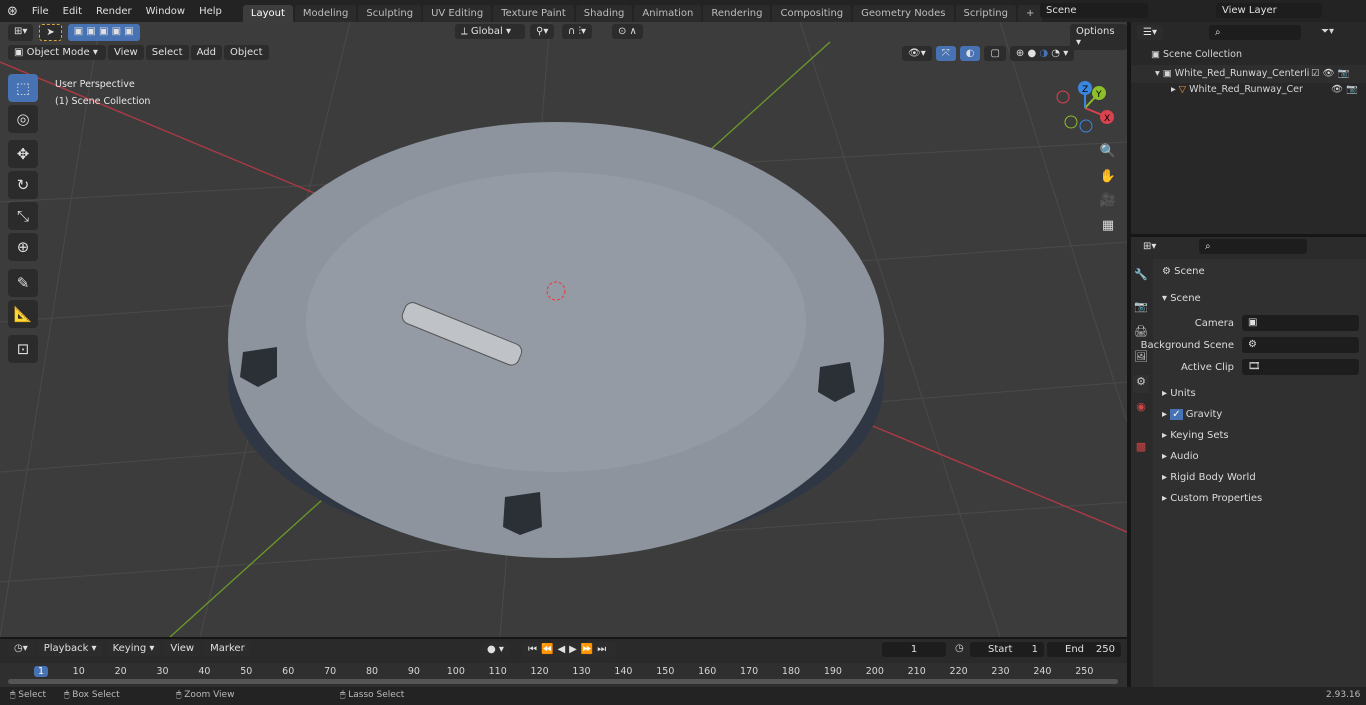 This screenshot has height=705, width=1366. What do you see at coordinates (1255, 32) in the screenshot?
I see `outliner-search: ⌕` at bounding box center [1255, 32].